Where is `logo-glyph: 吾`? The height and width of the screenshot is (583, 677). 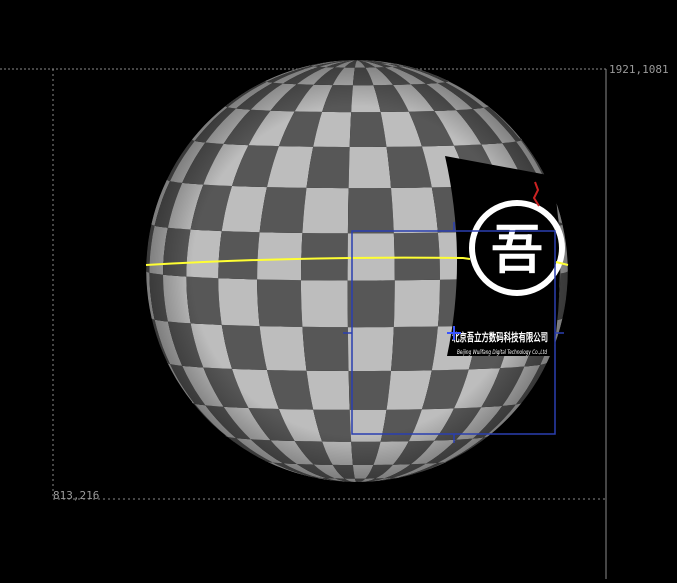 logo-glyph: 吾 is located at coordinates (517, 250).